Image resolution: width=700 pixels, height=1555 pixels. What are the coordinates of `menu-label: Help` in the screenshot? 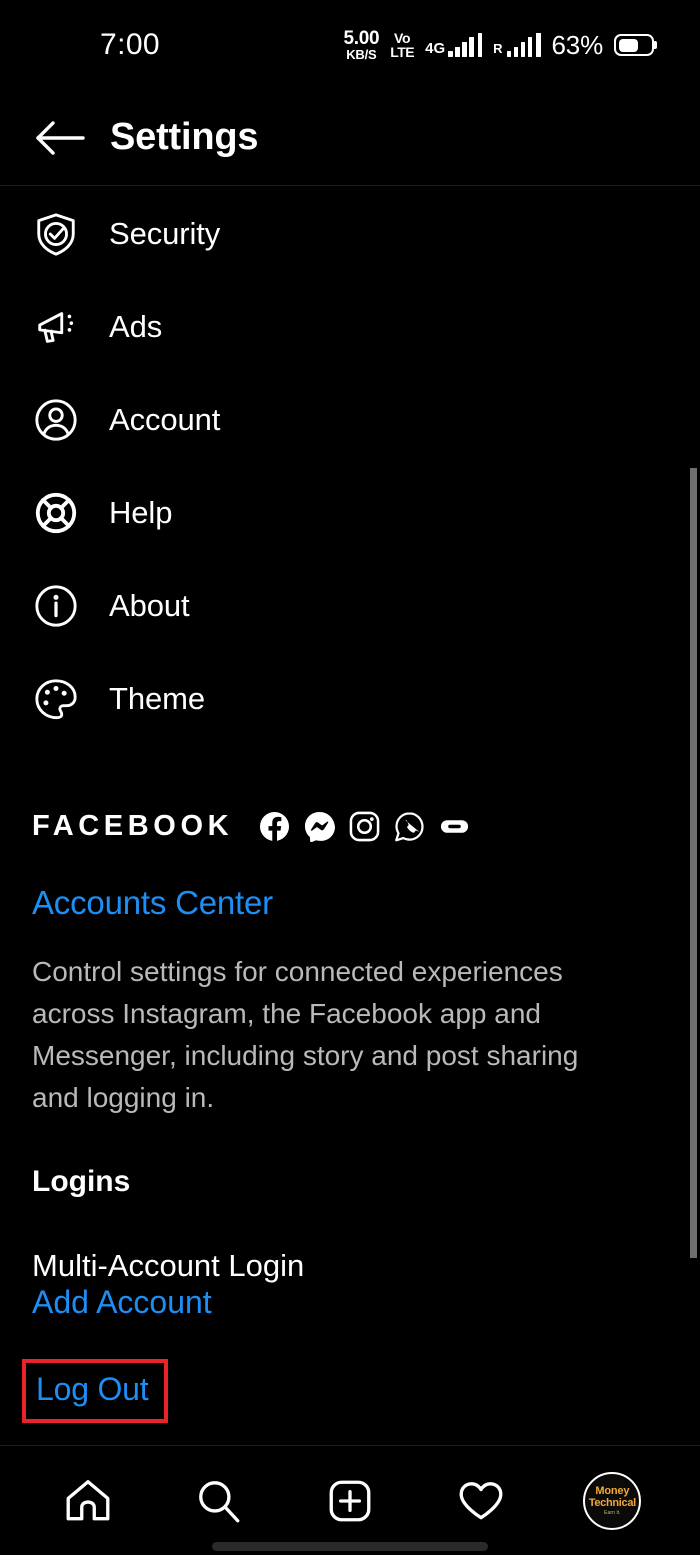 It's located at (141, 512).